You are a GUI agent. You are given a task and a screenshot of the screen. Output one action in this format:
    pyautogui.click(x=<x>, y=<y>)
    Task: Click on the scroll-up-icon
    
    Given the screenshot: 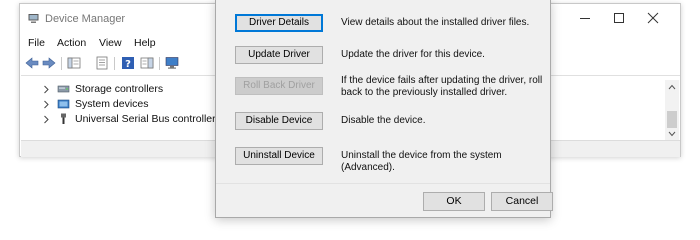 What is the action you would take?
    pyautogui.click(x=672, y=87)
    